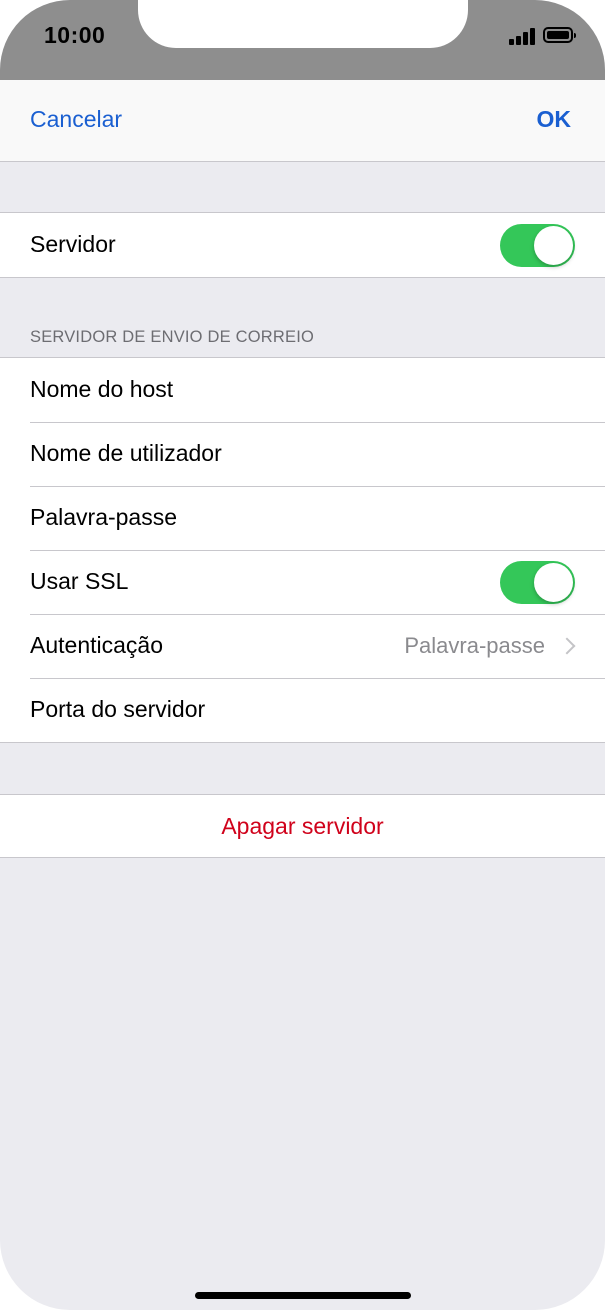 The width and height of the screenshot is (605, 1310). Describe the element at coordinates (79, 581) in the screenshot. I see `ssl-label: Usar SSL` at that location.